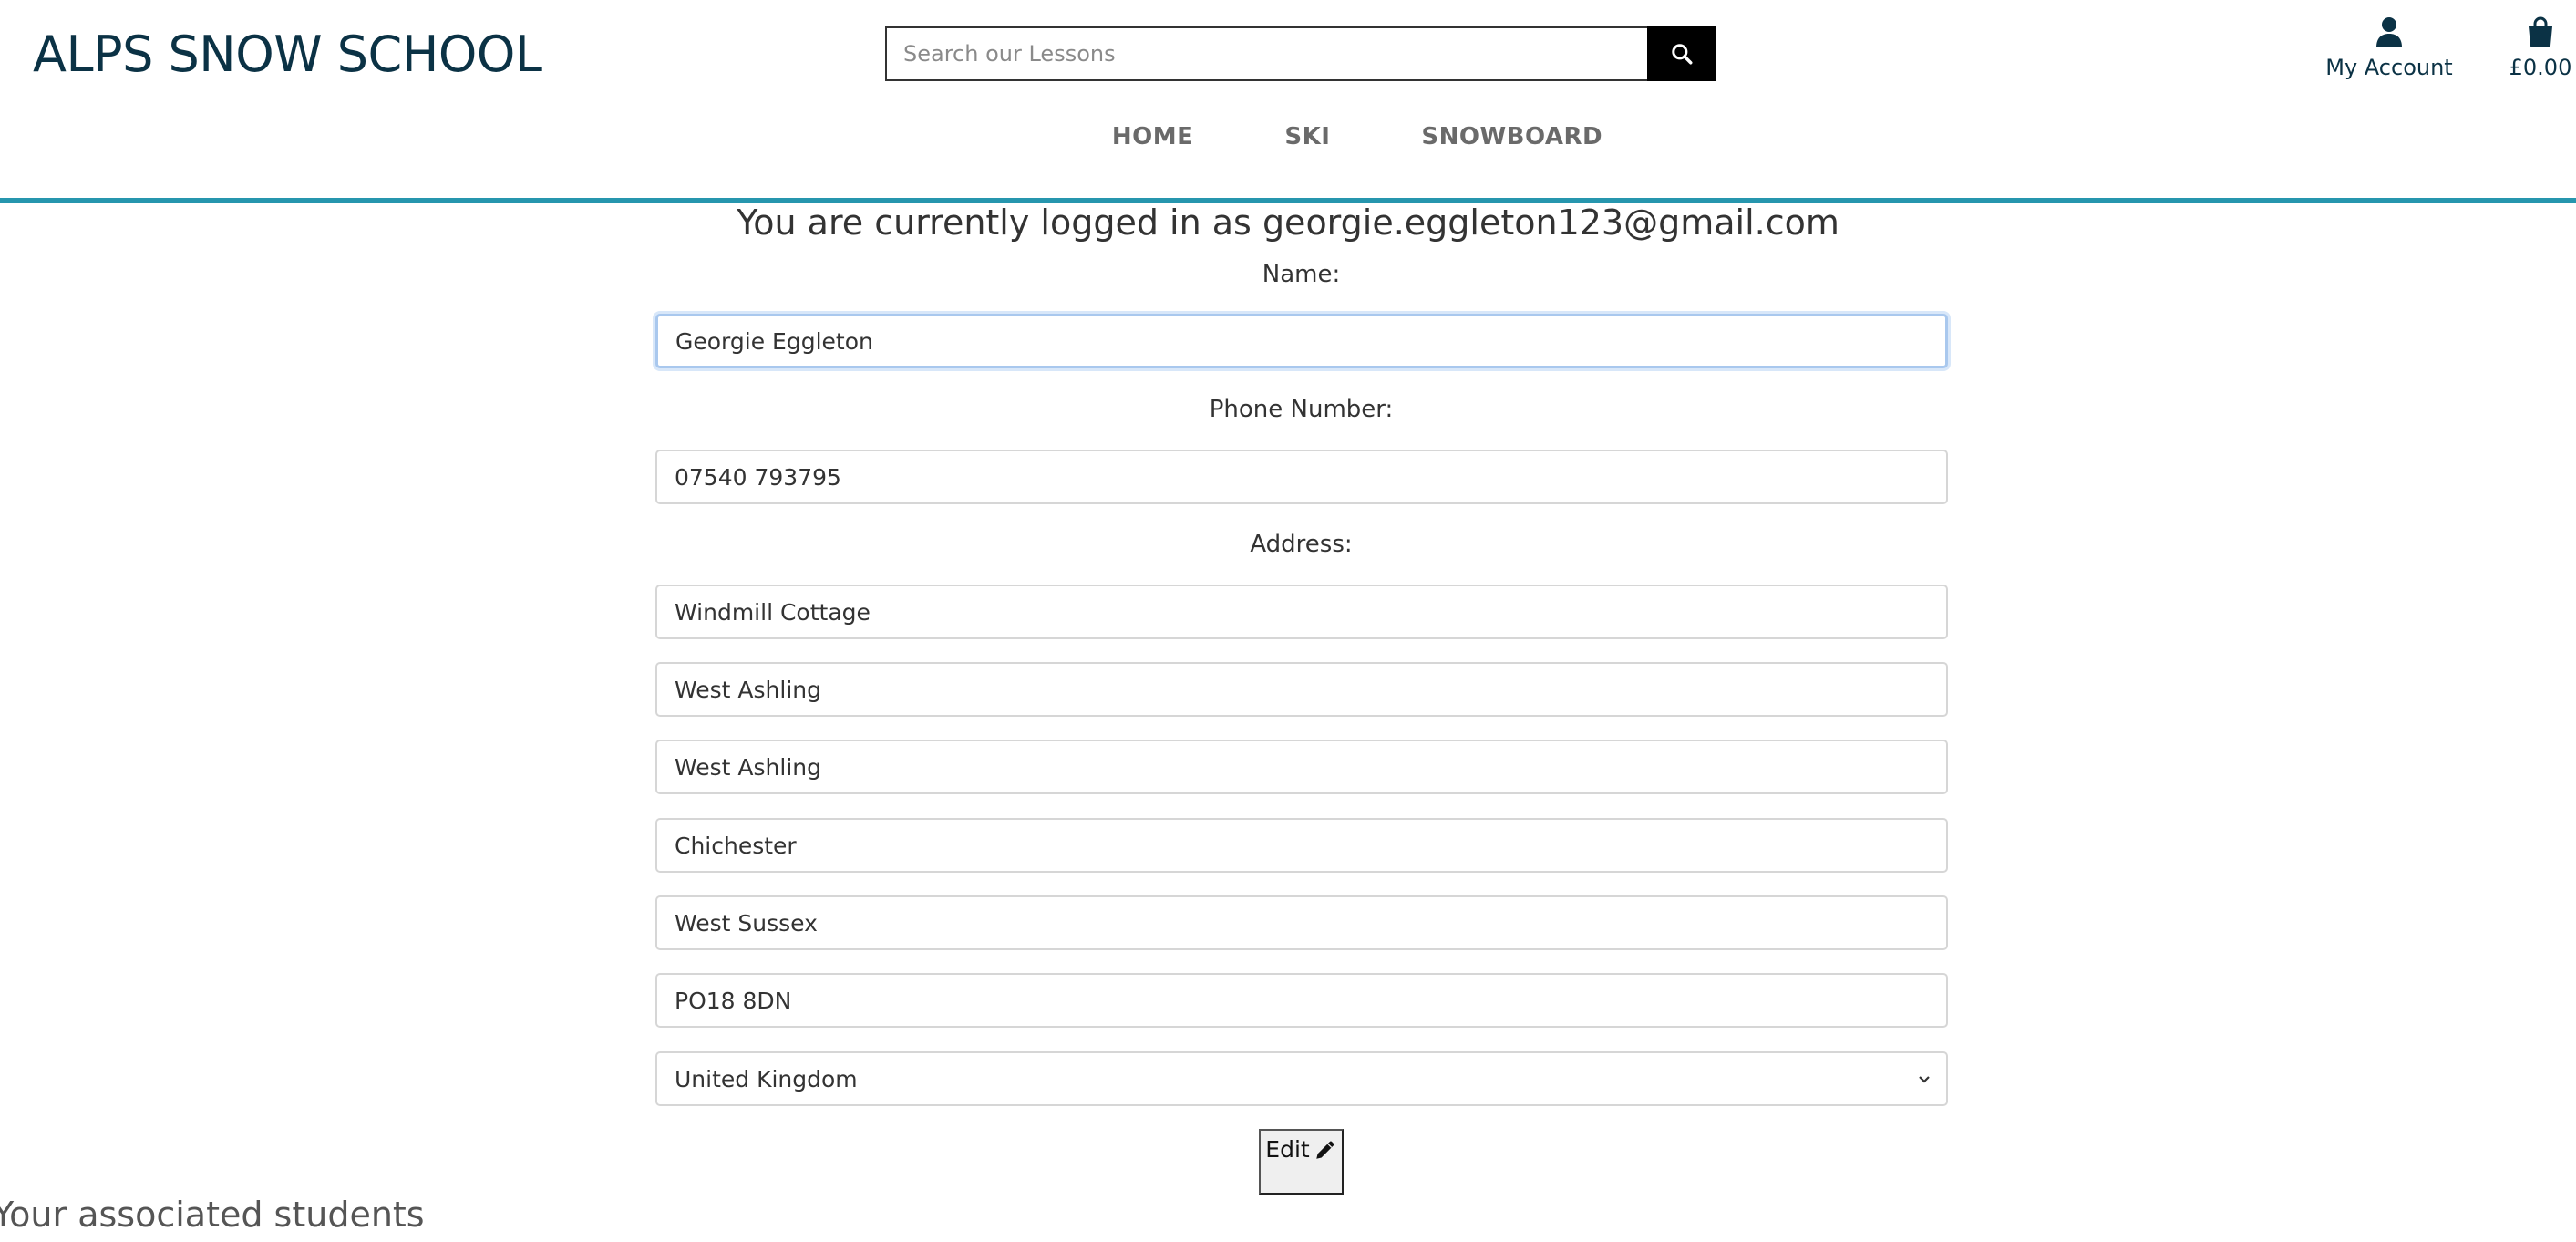  Describe the element at coordinates (1324, 1150) in the screenshot. I see `pencil-icon` at that location.